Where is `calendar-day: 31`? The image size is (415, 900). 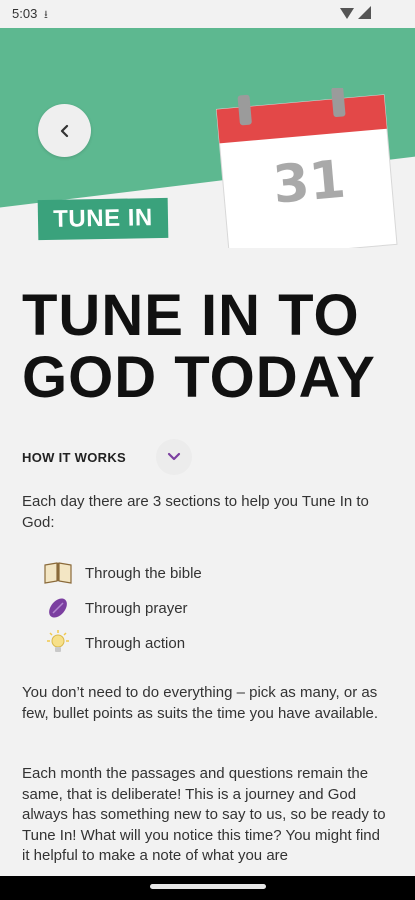 calendar-day: 31 is located at coordinates (309, 183).